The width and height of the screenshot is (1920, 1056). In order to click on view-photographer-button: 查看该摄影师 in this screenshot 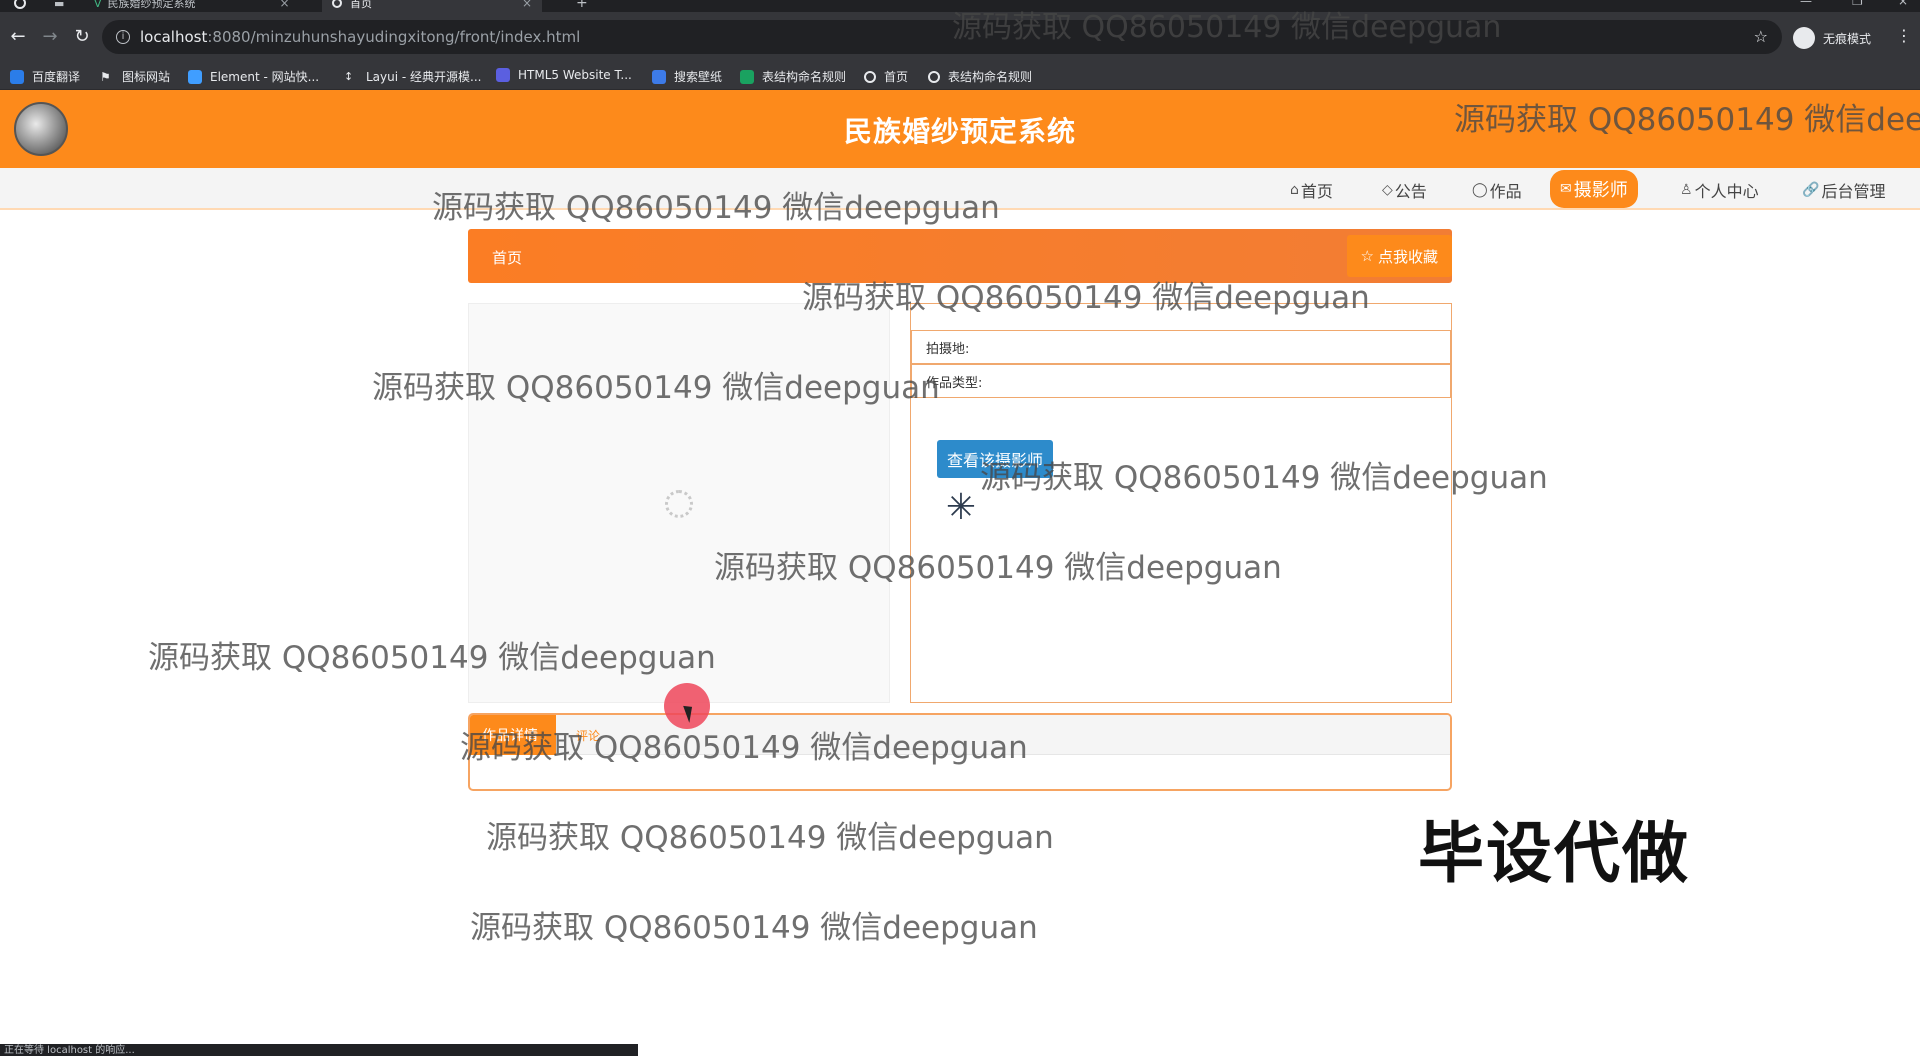, I will do `click(995, 459)`.